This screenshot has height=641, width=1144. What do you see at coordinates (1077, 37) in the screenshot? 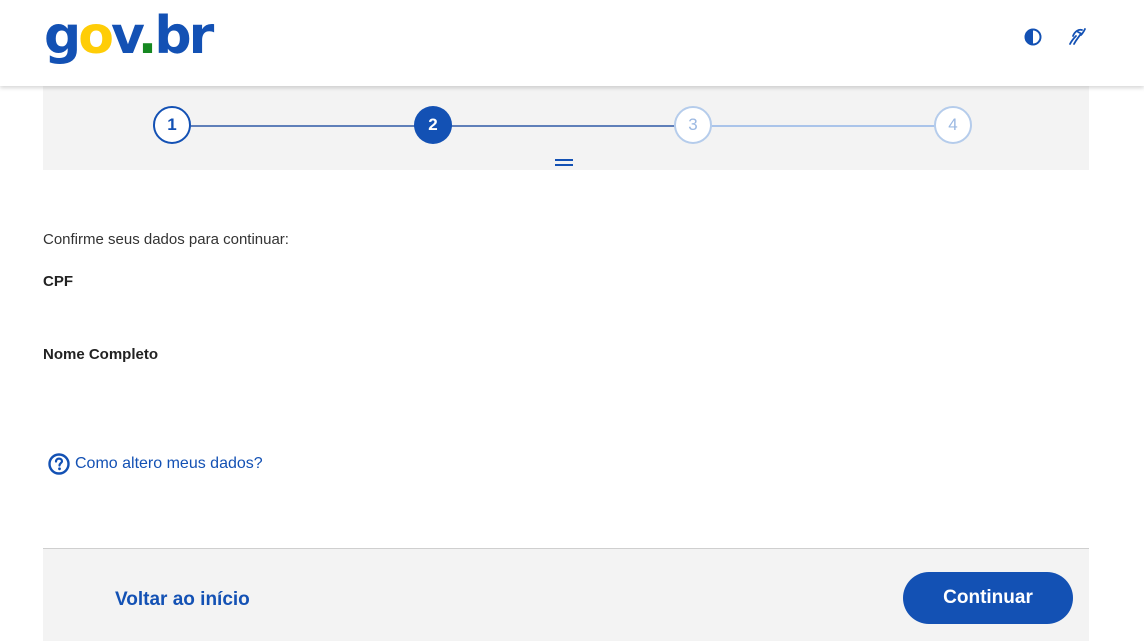
I see `sign-language-icon` at bounding box center [1077, 37].